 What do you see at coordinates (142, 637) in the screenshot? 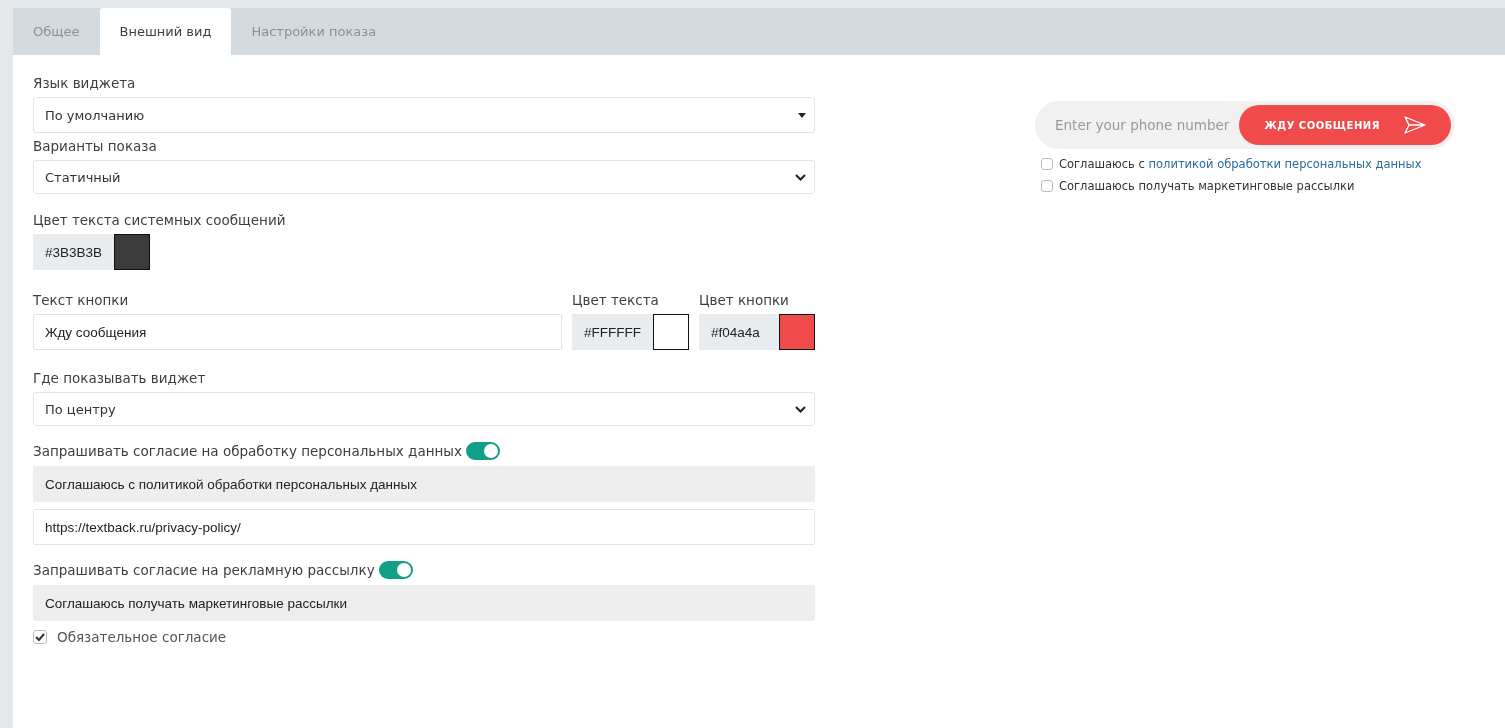
I see `checkbox-label: Обязательное согласие` at bounding box center [142, 637].